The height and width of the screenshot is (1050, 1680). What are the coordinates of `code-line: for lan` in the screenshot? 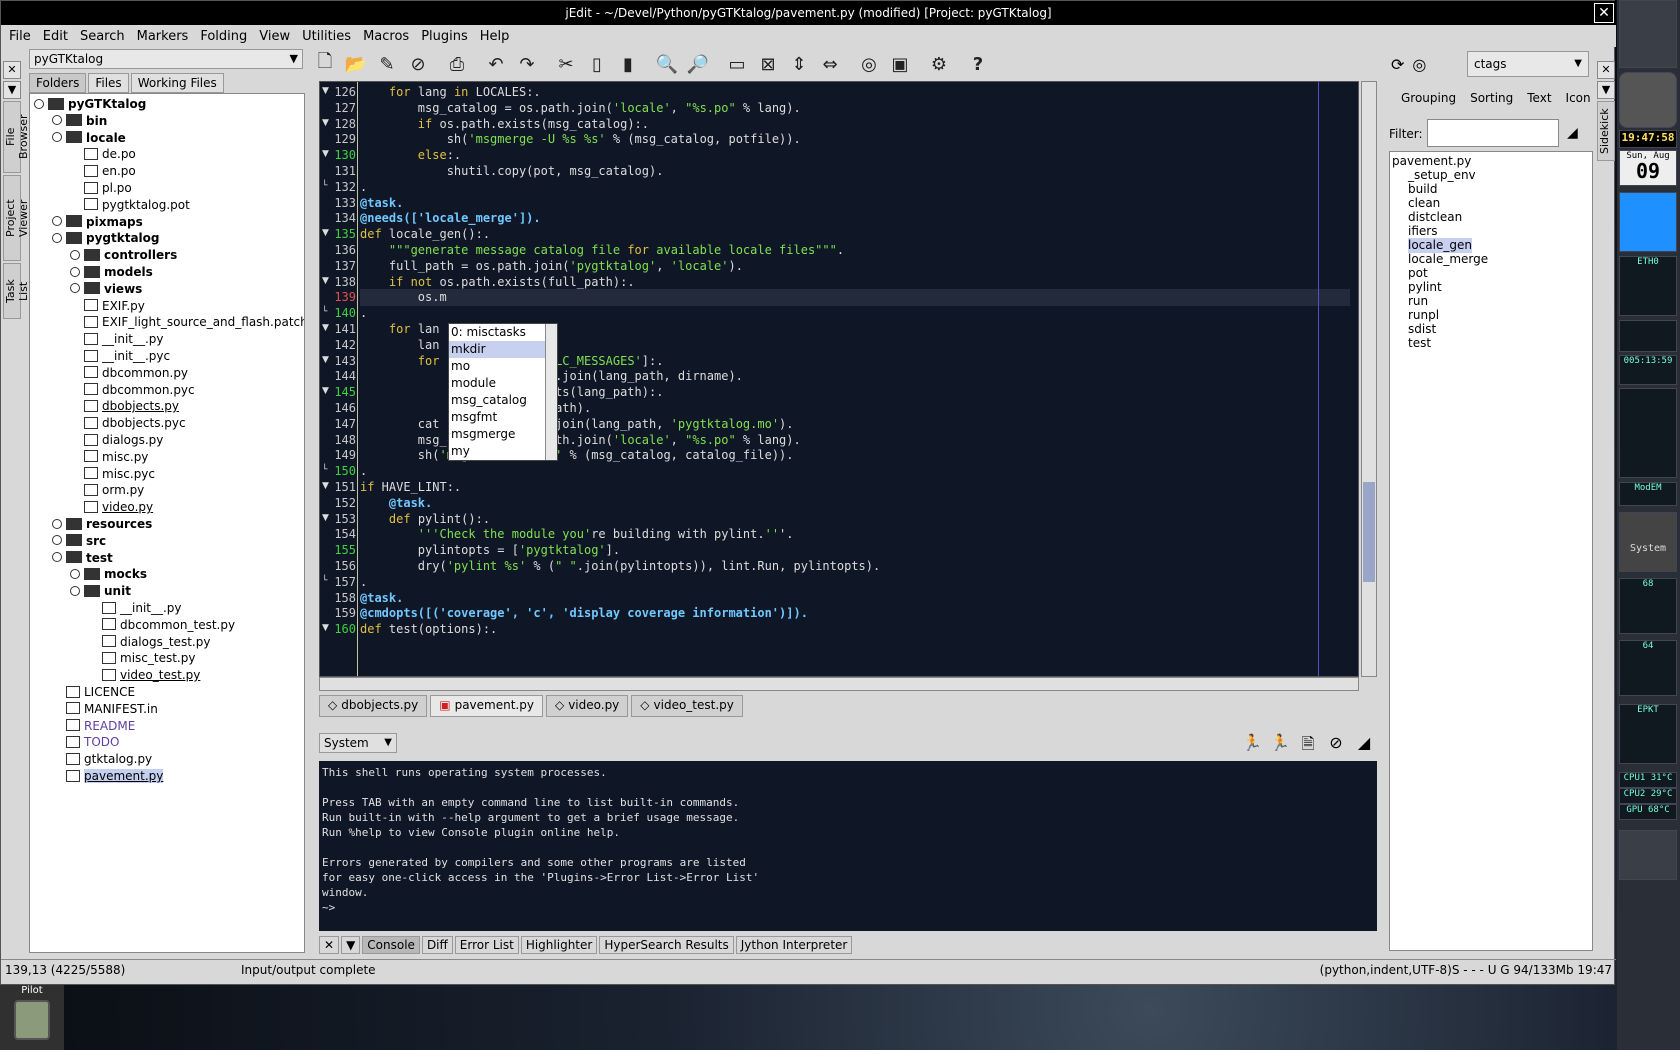 It's located at (400, 329).